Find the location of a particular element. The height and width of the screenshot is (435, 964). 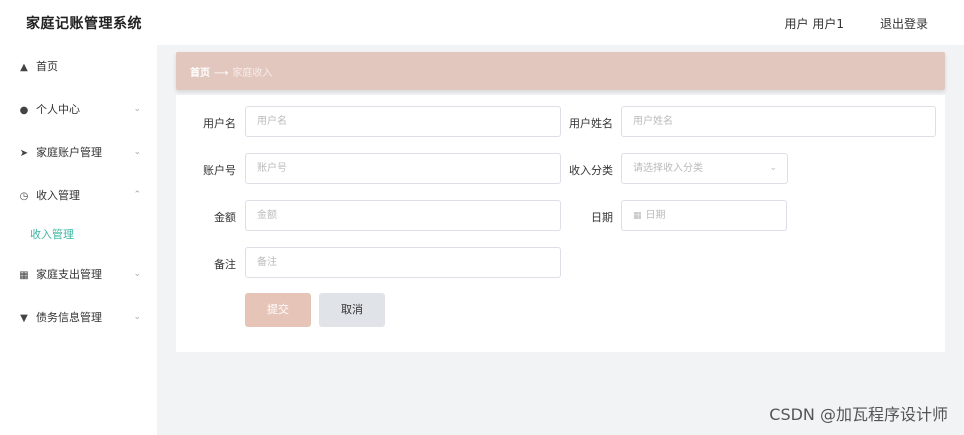

date-label: 日期 is located at coordinates (602, 217).